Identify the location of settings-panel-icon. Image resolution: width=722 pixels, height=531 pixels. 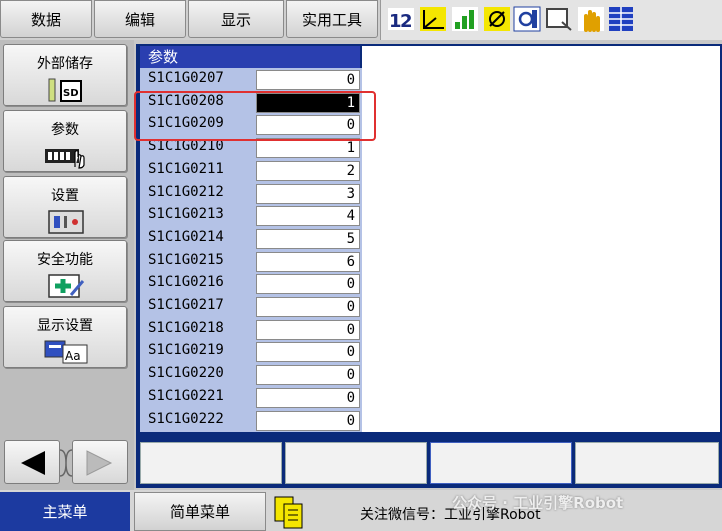
(66, 222).